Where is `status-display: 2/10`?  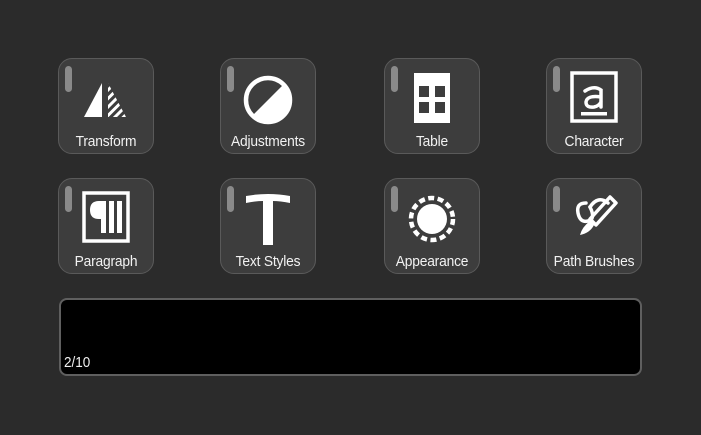 status-display: 2/10 is located at coordinates (350, 337).